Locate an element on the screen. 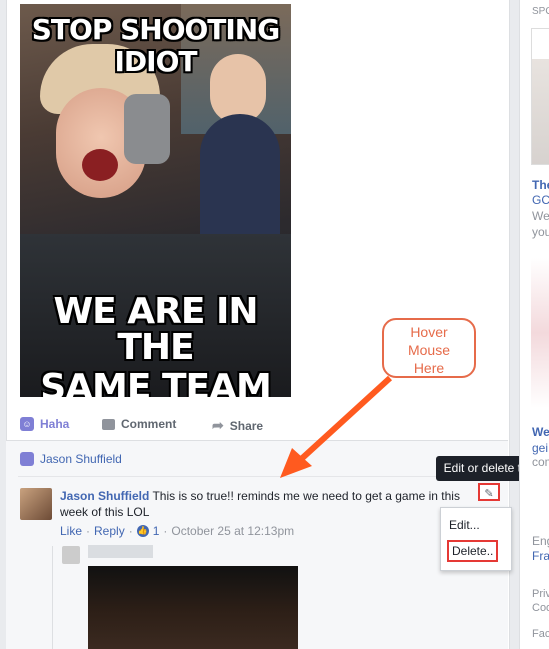  meme-caption-bottom: WE ARE IN THE SAME TEAM is located at coordinates (156, 344).